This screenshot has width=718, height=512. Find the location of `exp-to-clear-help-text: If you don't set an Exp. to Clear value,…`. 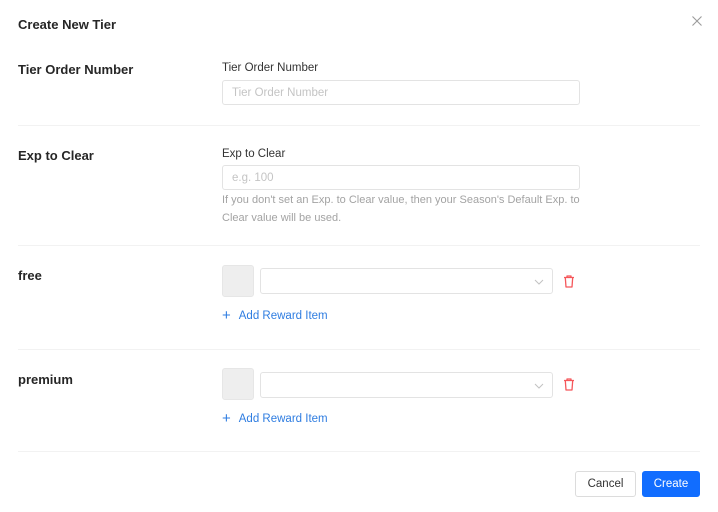

exp-to-clear-help-text: If you don't set an Exp. to Clear value,… is located at coordinates (401, 209).